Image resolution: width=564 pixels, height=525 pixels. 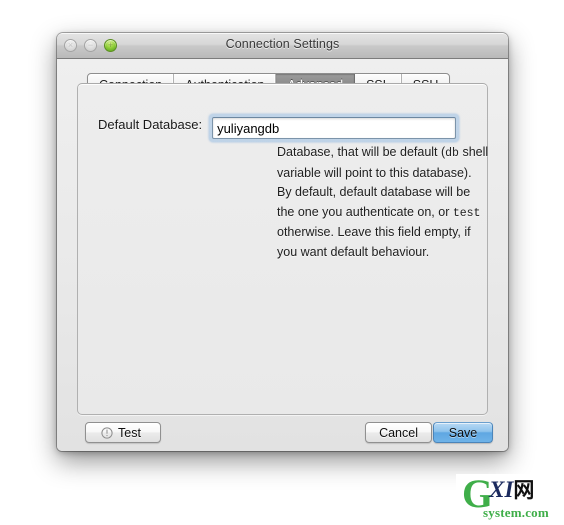 I want to click on watermark: G XI 网 system.com, so click(x=510, y=499).